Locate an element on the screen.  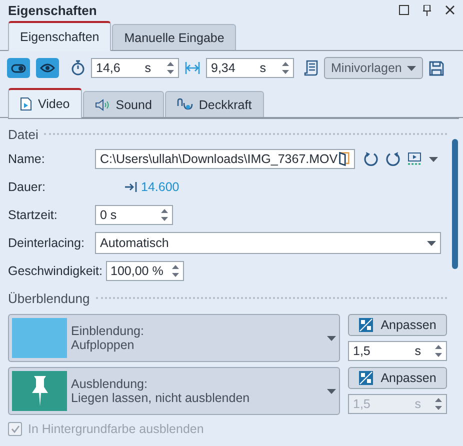
field-label: Startzeit: is located at coordinates (33, 215).